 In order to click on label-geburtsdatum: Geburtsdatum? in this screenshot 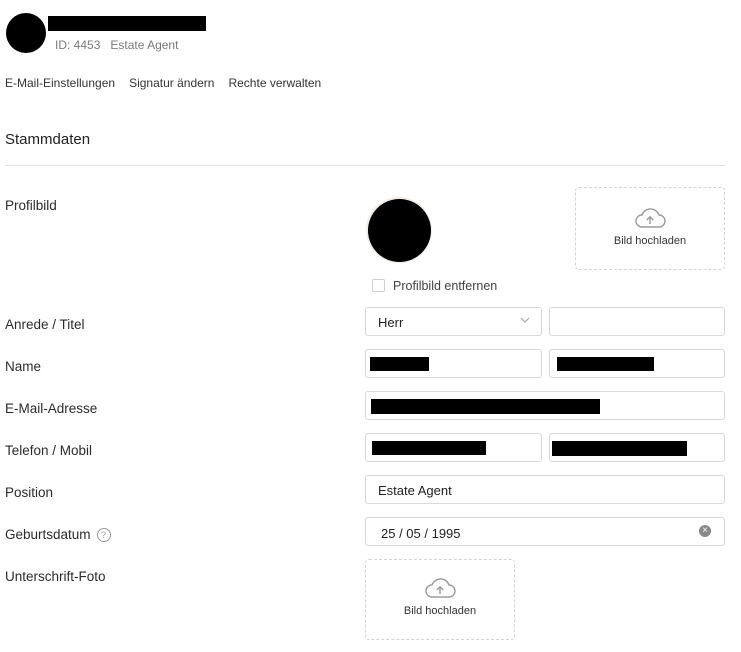, I will do `click(58, 534)`.